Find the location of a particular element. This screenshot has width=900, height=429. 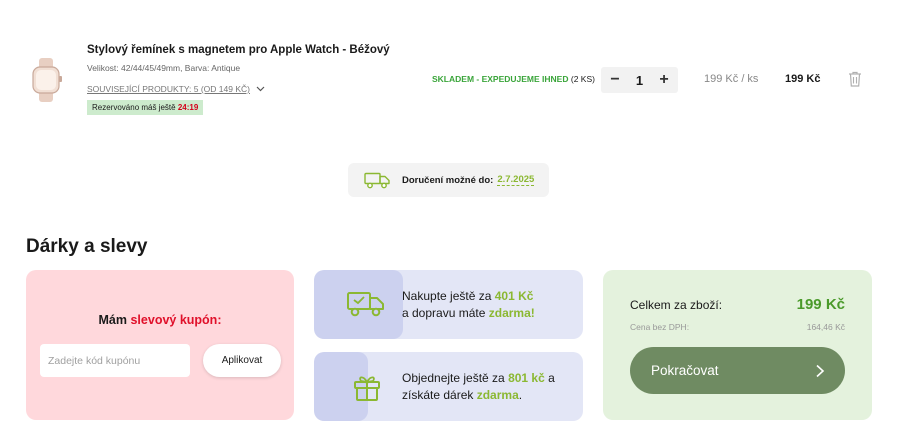

quantity-increase-button: + is located at coordinates (664, 80).